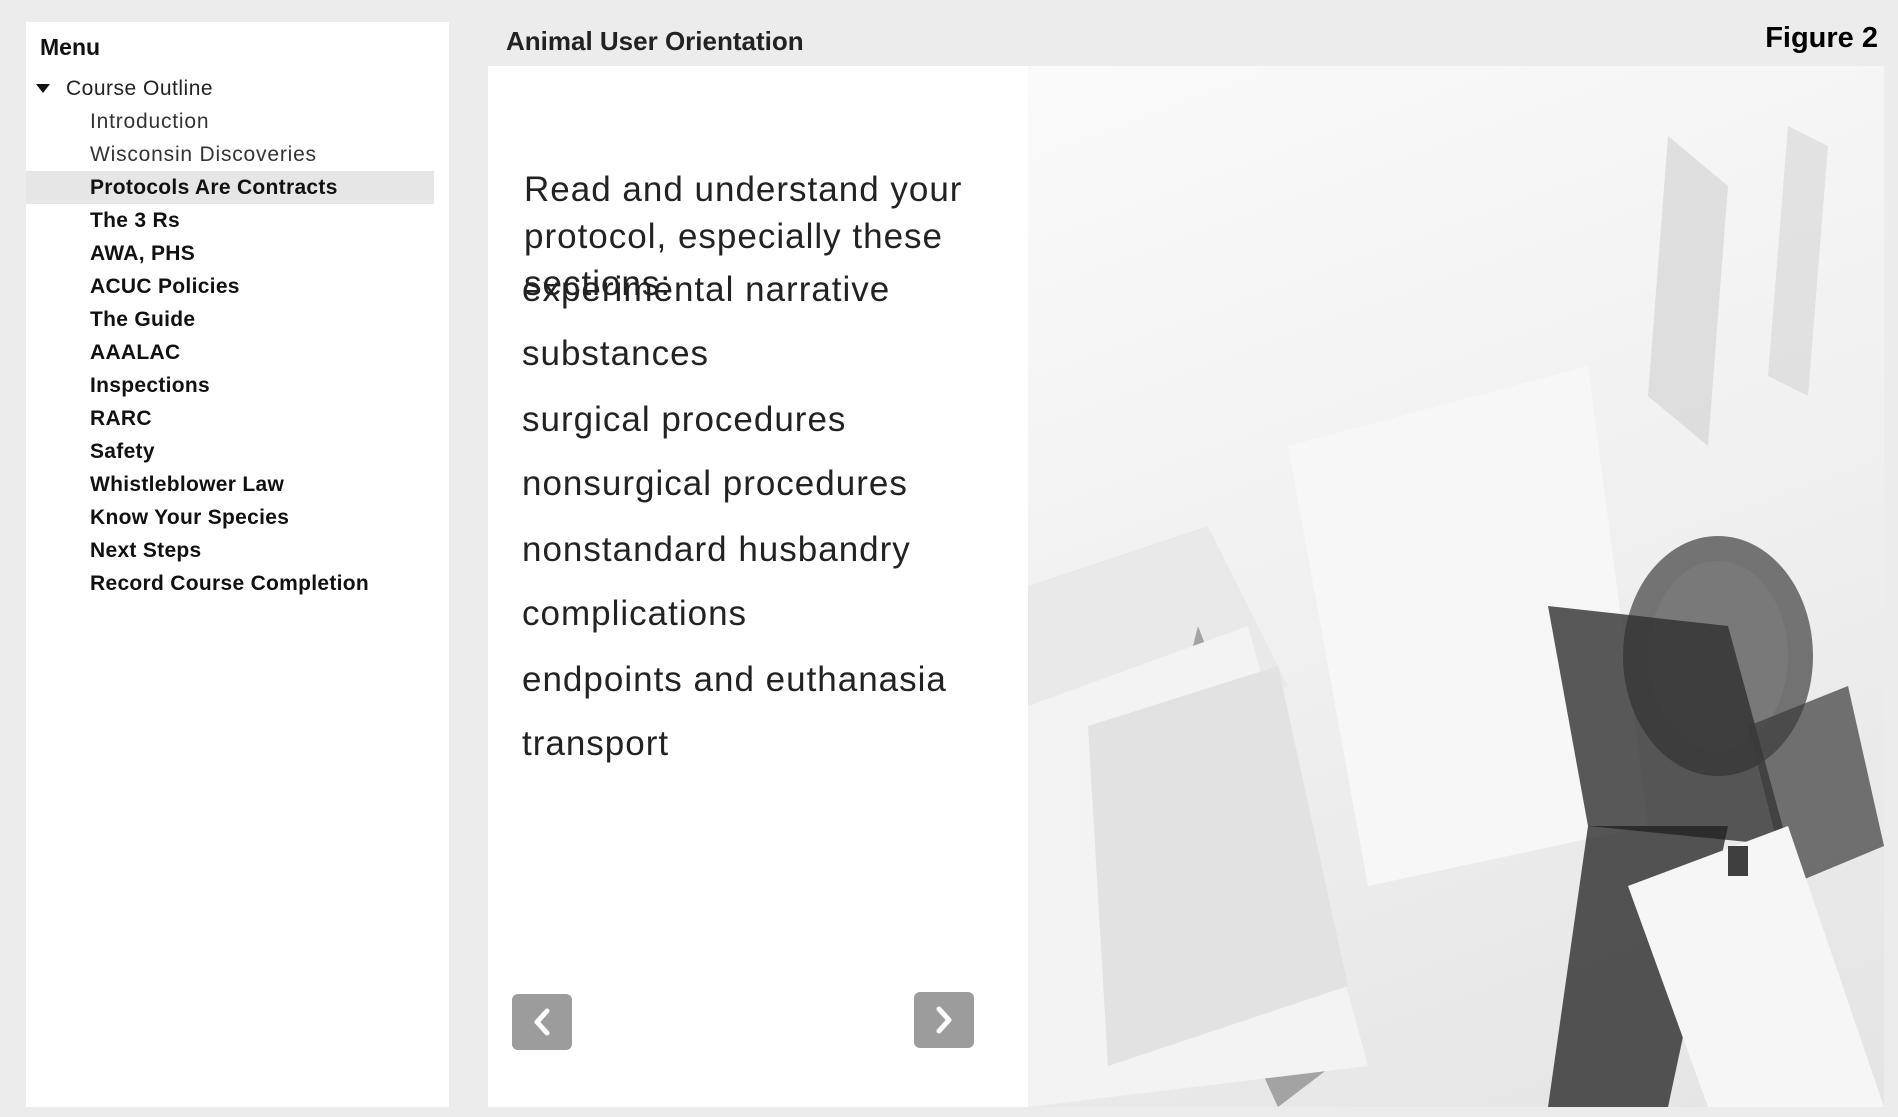  Describe the element at coordinates (237, 484) in the screenshot. I see `sidebar-item-whistleblower-law: Whistleblower Law` at that location.